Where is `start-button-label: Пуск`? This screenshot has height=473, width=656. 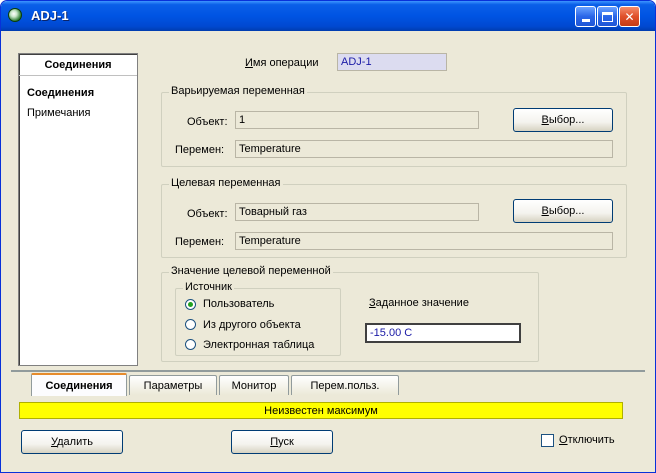
start-button-label: Пуск is located at coordinates (282, 442).